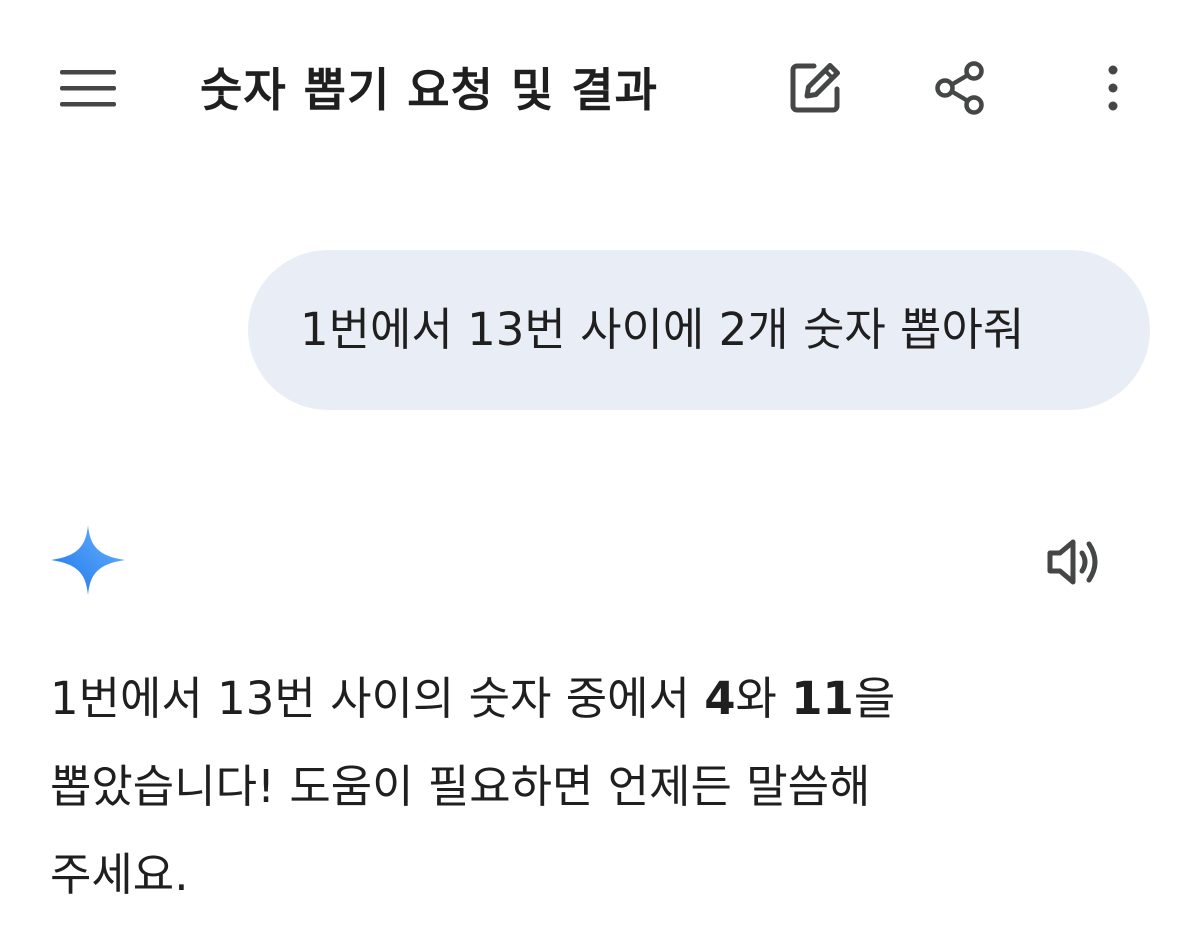 Image resolution: width=1200 pixels, height=941 pixels. I want to click on gemini-sparkle-icon, so click(88, 560).